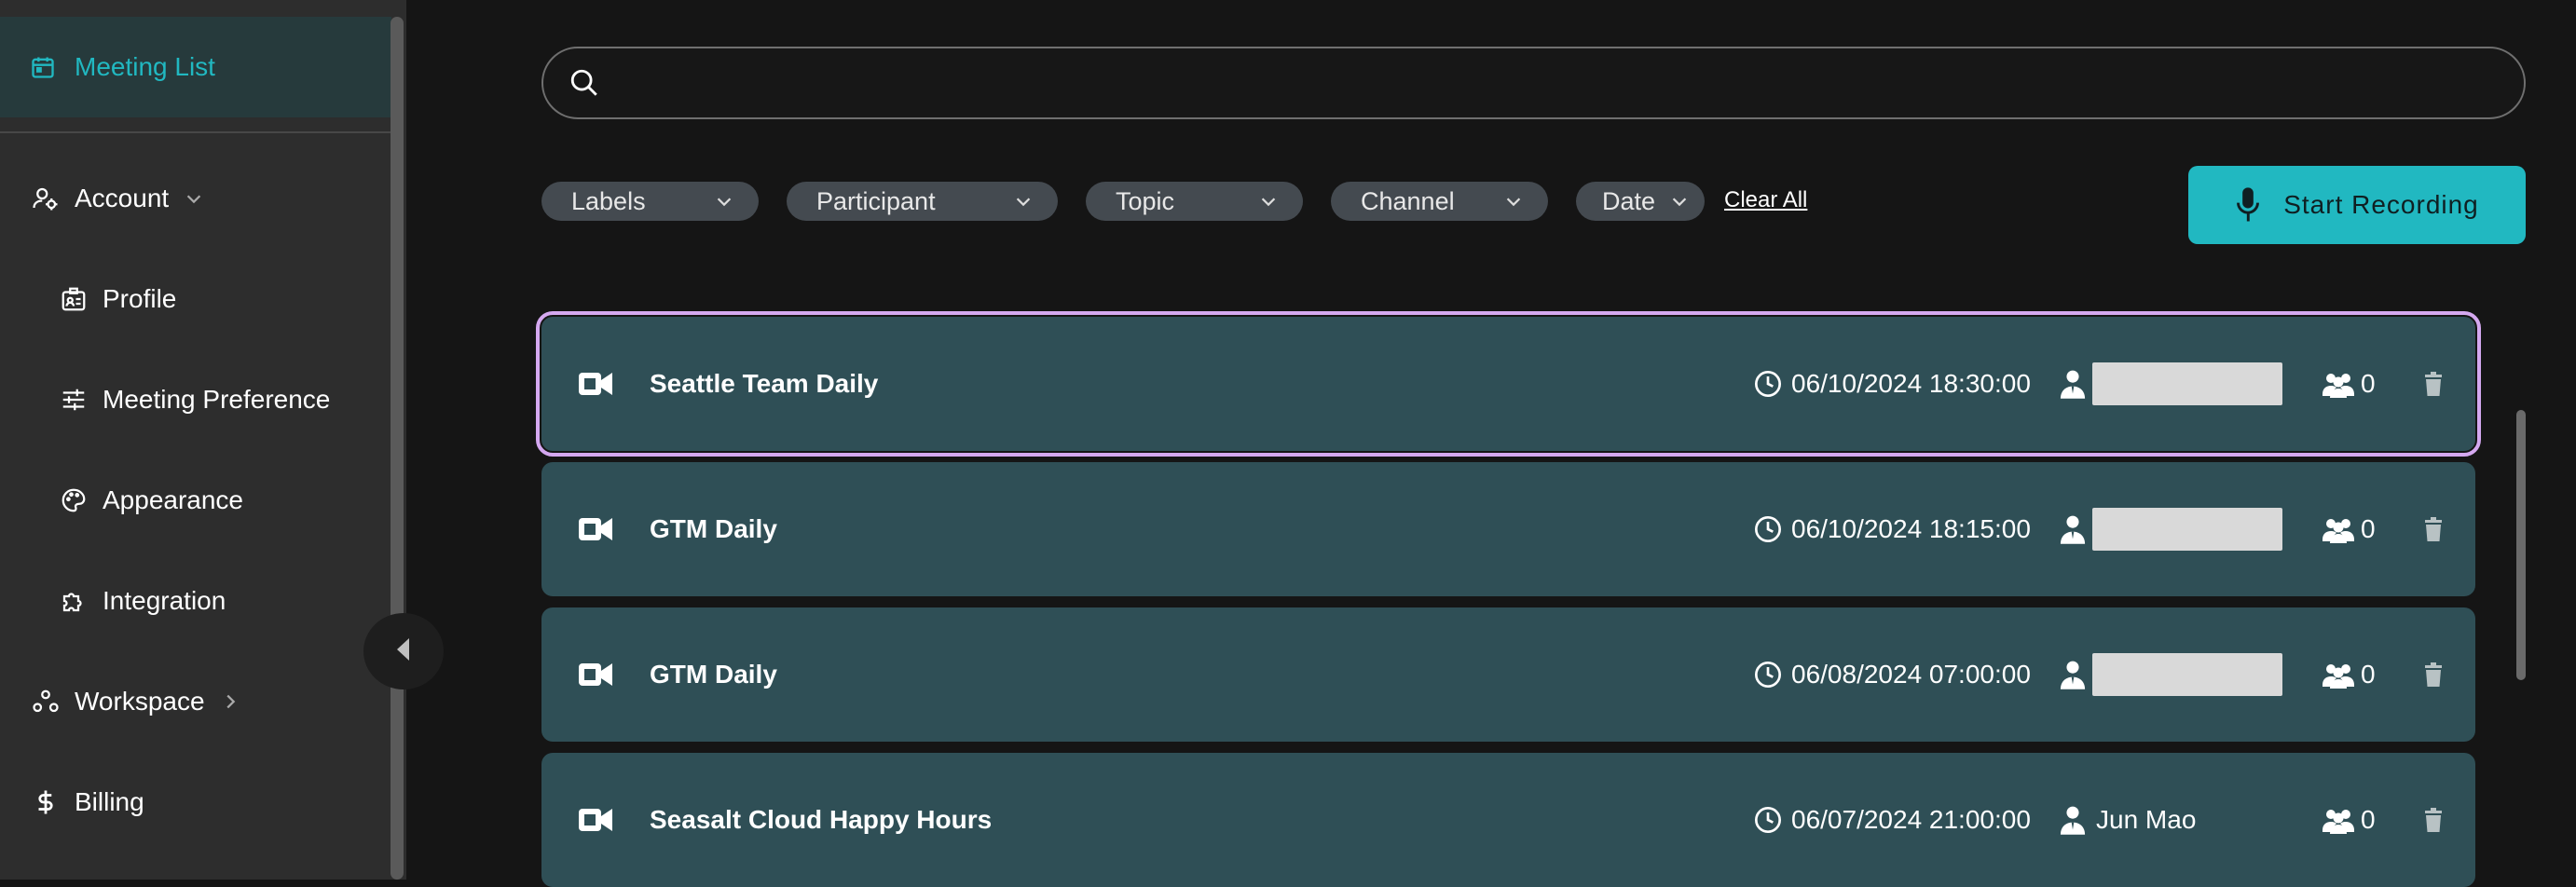 This screenshot has height=887, width=2576. I want to click on filter-label: Date, so click(1629, 201).